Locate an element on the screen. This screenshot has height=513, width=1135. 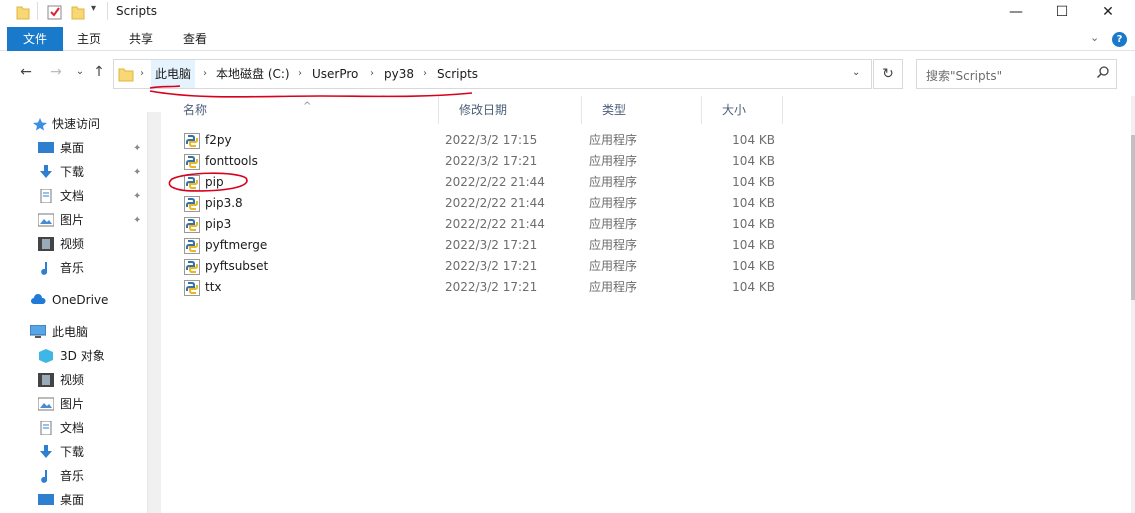
file-row: fonttools 2022/3/2 17:21 应用程序 104 KB is located at coordinates (473, 161).